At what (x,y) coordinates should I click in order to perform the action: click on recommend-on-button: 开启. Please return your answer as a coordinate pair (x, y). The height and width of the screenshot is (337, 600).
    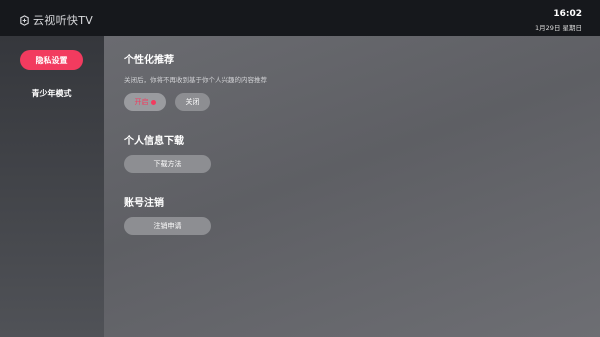
    Looking at the image, I should click on (145, 102).